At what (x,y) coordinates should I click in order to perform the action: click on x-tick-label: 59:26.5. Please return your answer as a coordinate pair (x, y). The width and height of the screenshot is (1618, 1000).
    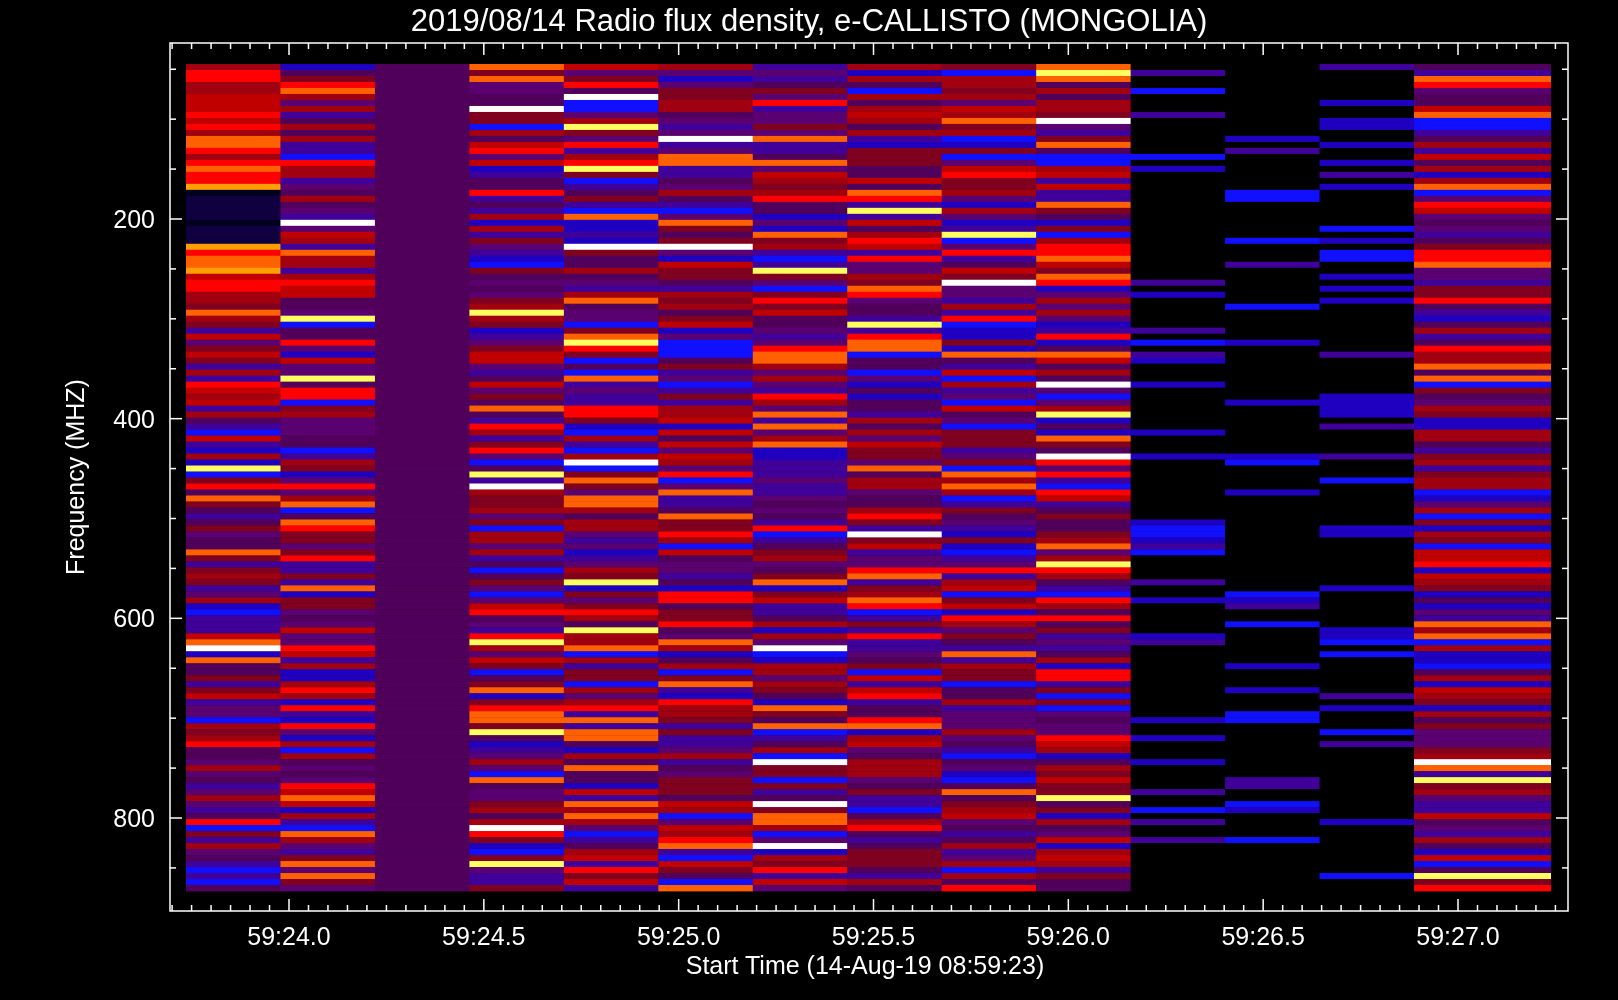
    Looking at the image, I should click on (1263, 936).